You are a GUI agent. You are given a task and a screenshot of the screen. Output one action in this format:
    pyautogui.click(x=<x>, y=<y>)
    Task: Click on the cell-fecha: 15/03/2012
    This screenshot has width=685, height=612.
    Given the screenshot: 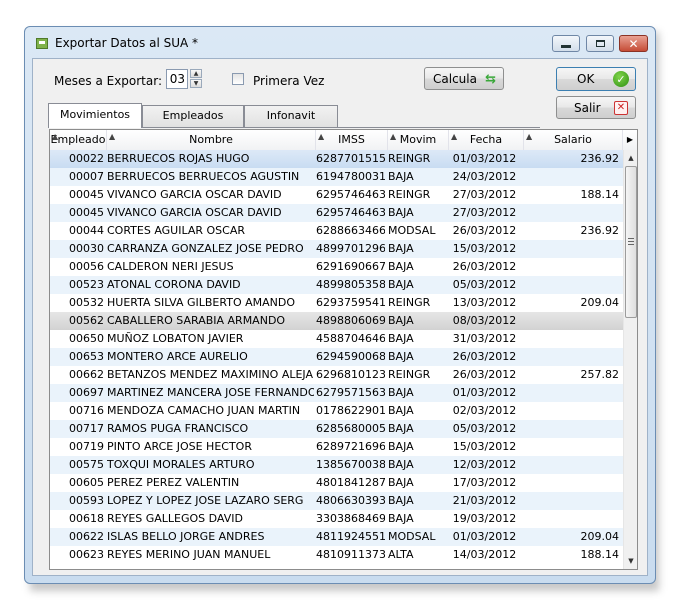 What is the action you would take?
    pyautogui.click(x=484, y=446)
    